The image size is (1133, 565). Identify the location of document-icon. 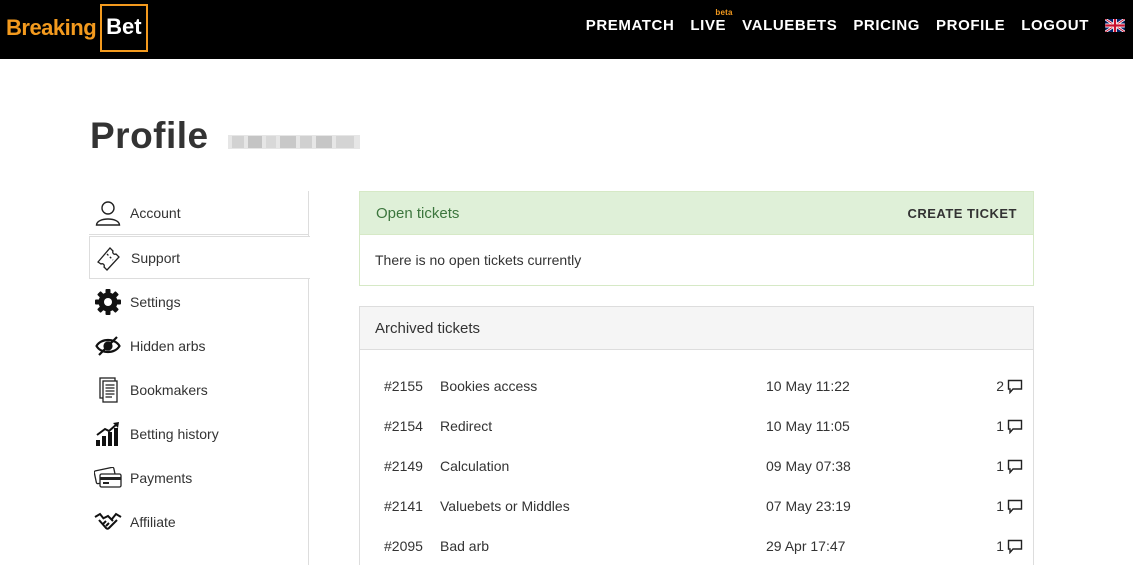
(108, 390).